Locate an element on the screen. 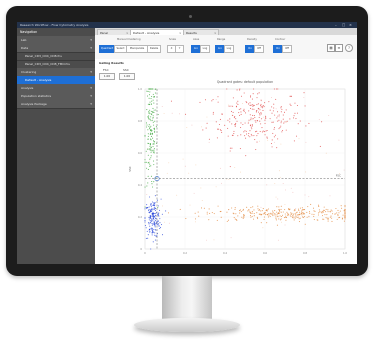  axis-y-button: Y is located at coordinates (179, 49).